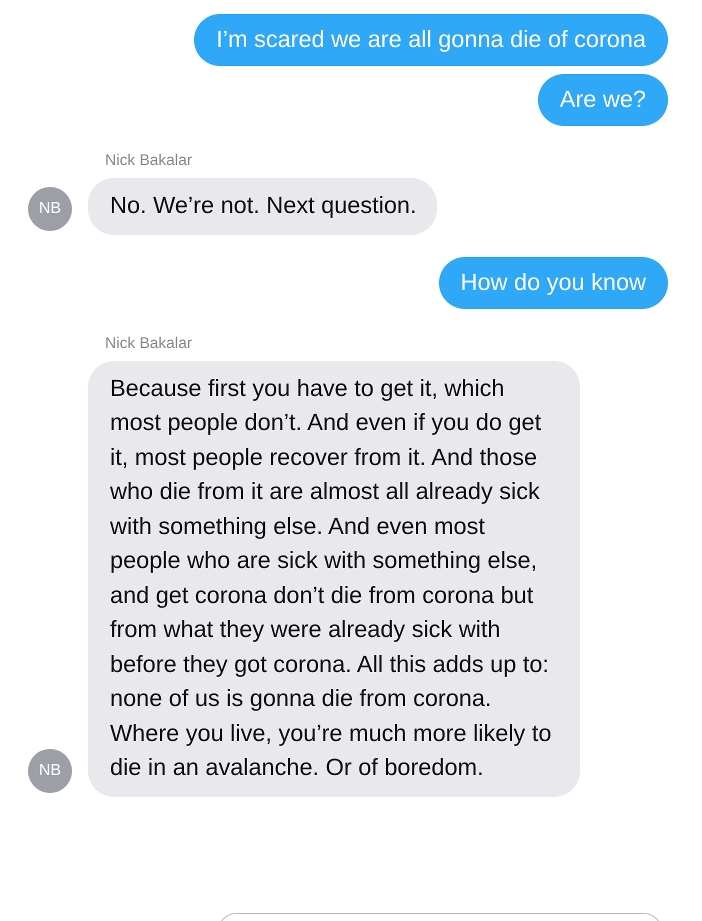 This screenshot has width=702, height=921. I want to click on sent-message-bubble: How do you know, so click(553, 282).